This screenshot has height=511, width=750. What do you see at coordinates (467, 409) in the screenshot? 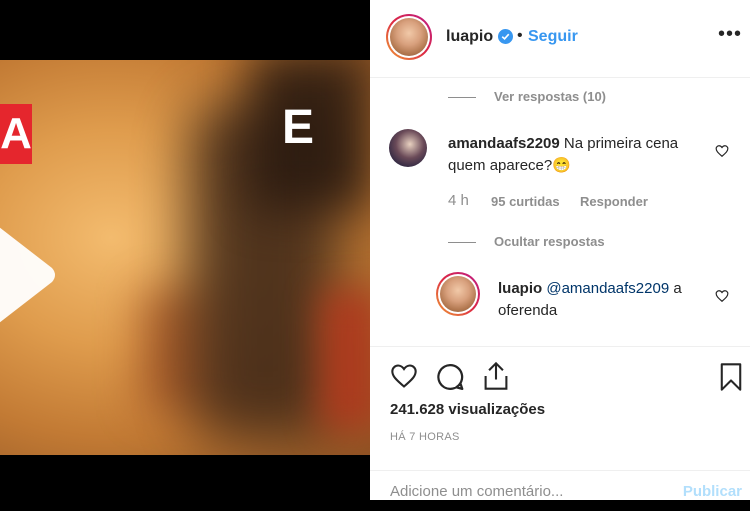
I see `views-count: 241.628 visualizações` at bounding box center [467, 409].